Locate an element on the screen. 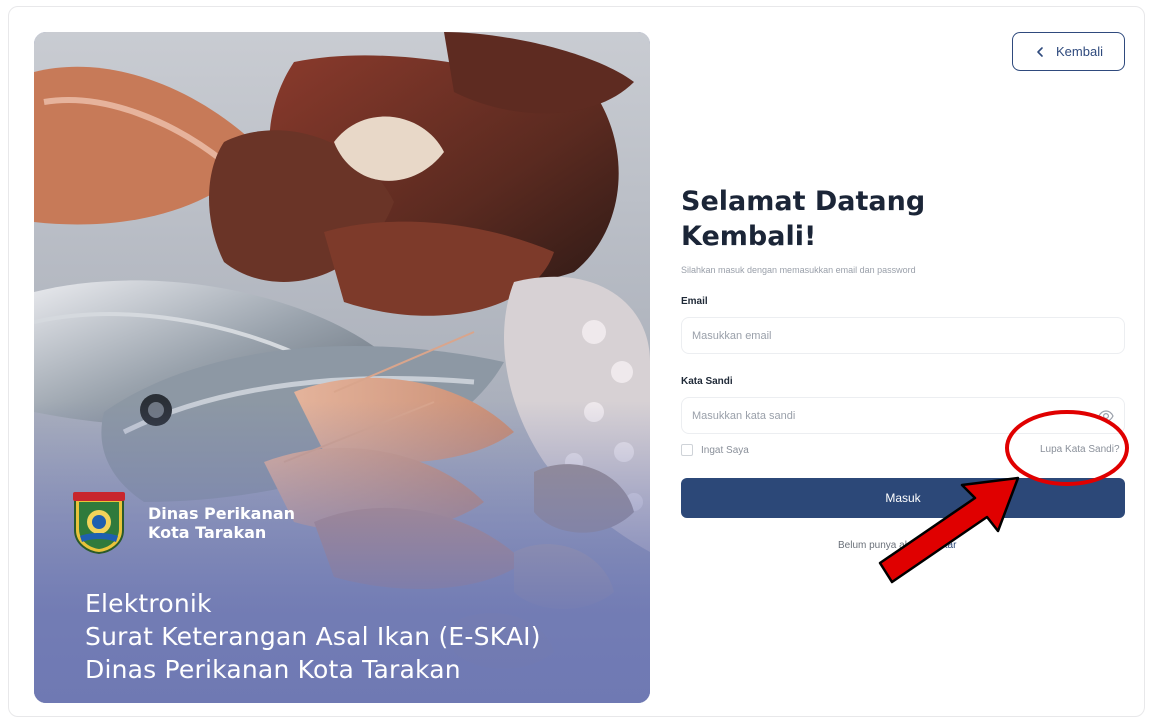  agency-name-line1: Dinas Perikanan is located at coordinates (222, 513).